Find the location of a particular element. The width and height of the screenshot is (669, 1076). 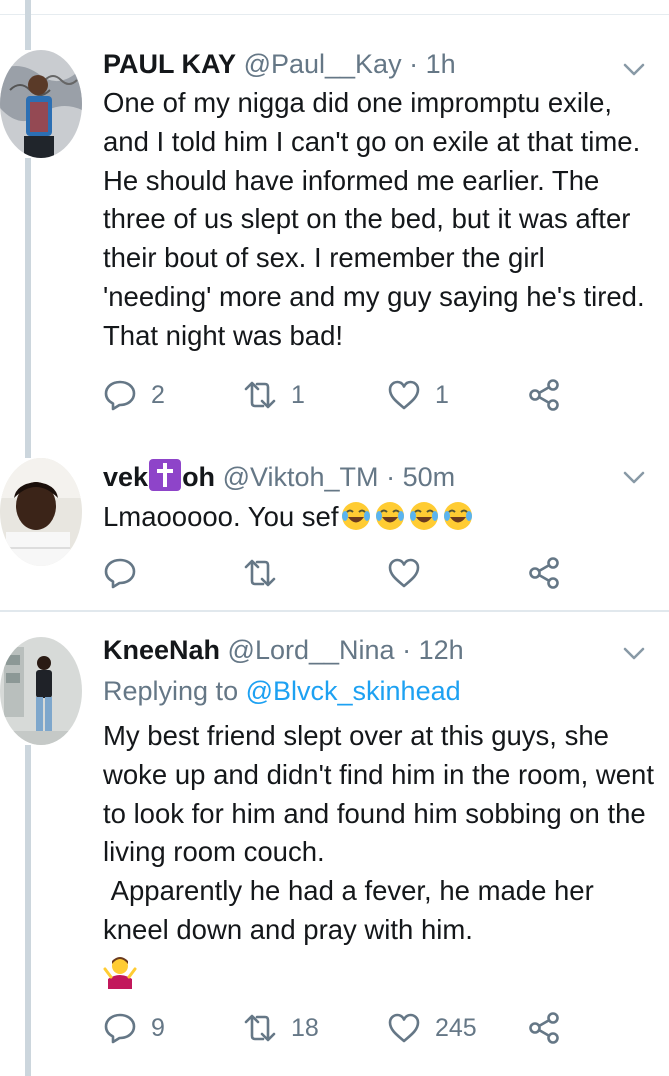

share-icon is located at coordinates (544, 1028).